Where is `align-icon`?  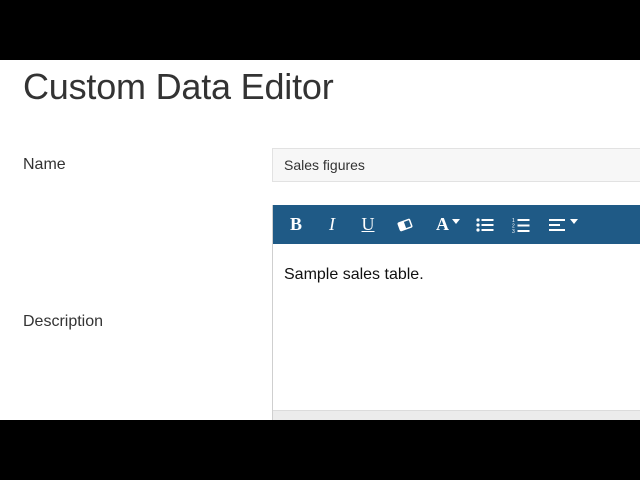 align-icon is located at coordinates (556, 224).